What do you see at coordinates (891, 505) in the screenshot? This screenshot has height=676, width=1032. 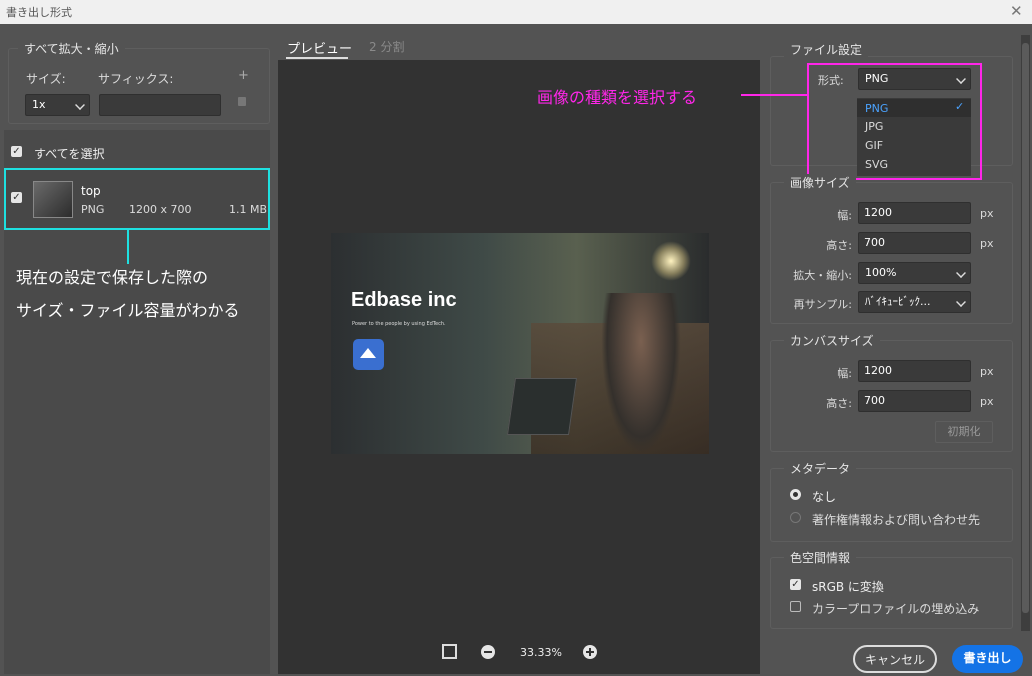 I see `metadata-group` at bounding box center [891, 505].